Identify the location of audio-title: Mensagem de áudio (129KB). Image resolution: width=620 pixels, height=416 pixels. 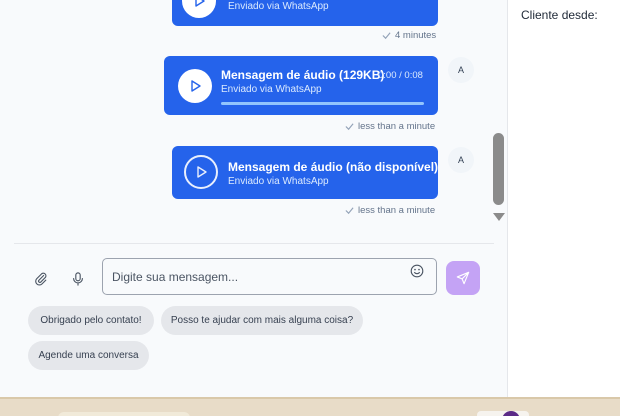
(303, 75).